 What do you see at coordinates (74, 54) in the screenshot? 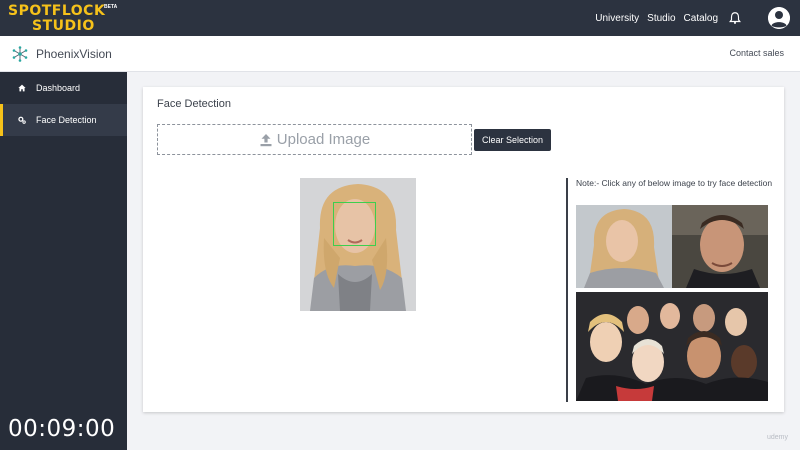
I see `product-name: PhoenixVision` at bounding box center [74, 54].